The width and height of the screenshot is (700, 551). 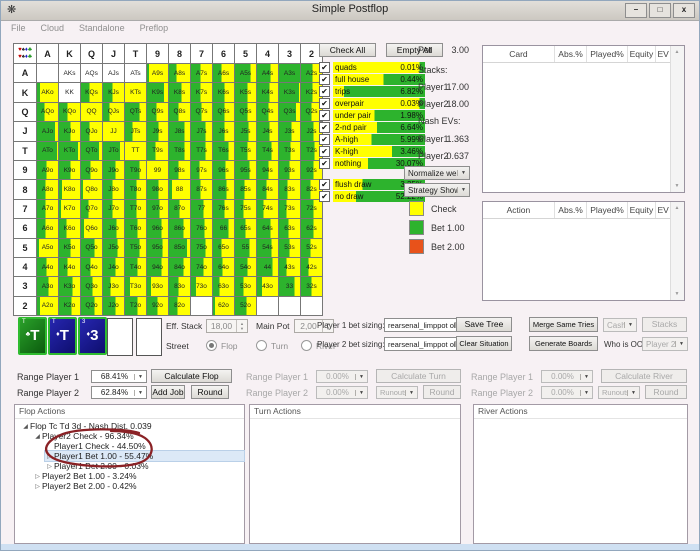 I want to click on matrix-cell-K8s: K8s, so click(x=179, y=92).